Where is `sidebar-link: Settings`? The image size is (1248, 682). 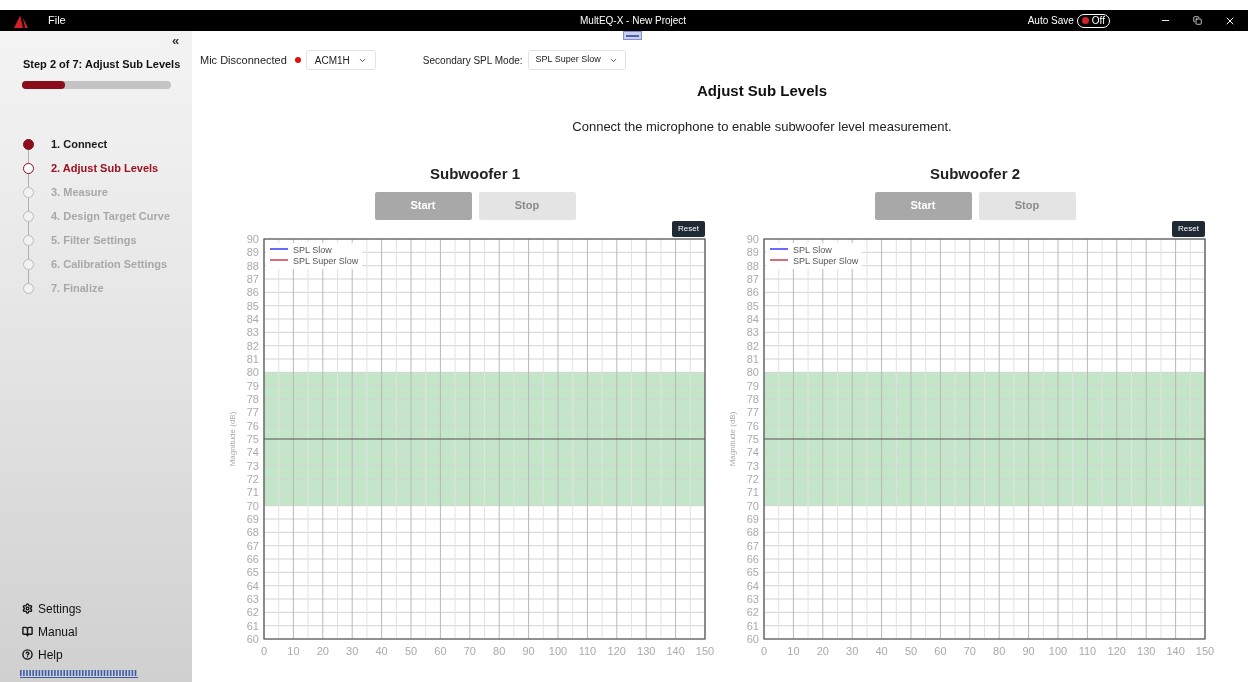
sidebar-link: Settings is located at coordinates (107, 608).